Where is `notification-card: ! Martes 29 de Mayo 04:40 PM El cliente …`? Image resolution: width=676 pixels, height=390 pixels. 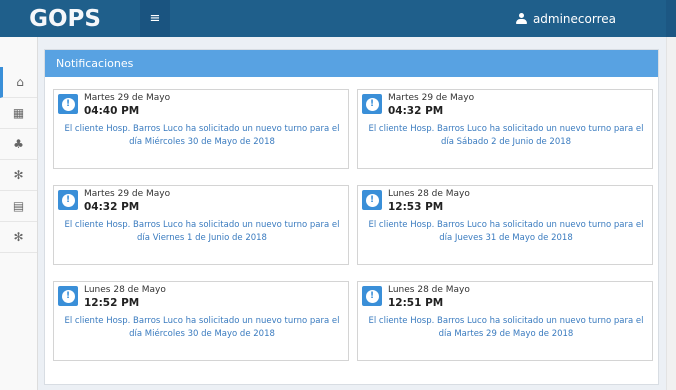
notification-card: ! Martes 29 de Mayo 04:40 PM El cliente … is located at coordinates (201, 129).